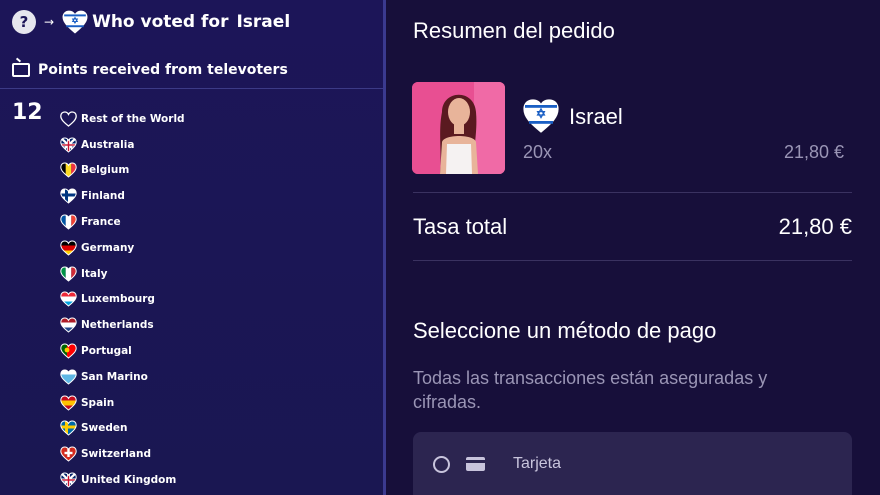  I want to click on voter-item: Australia, so click(122, 145).